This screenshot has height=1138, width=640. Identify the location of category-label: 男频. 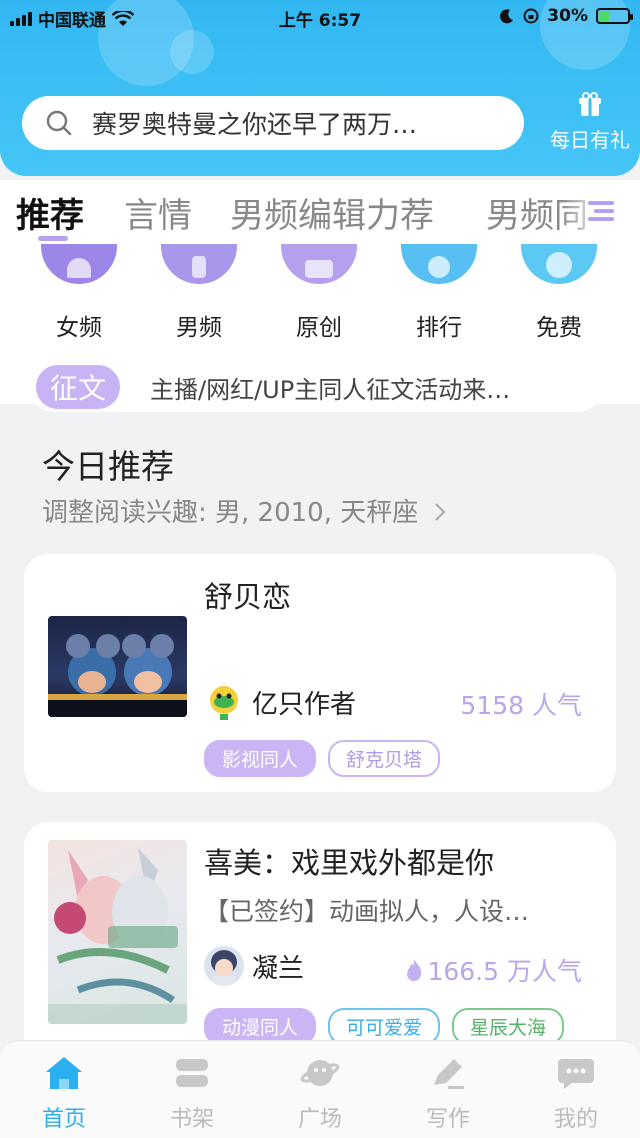
(199, 328).